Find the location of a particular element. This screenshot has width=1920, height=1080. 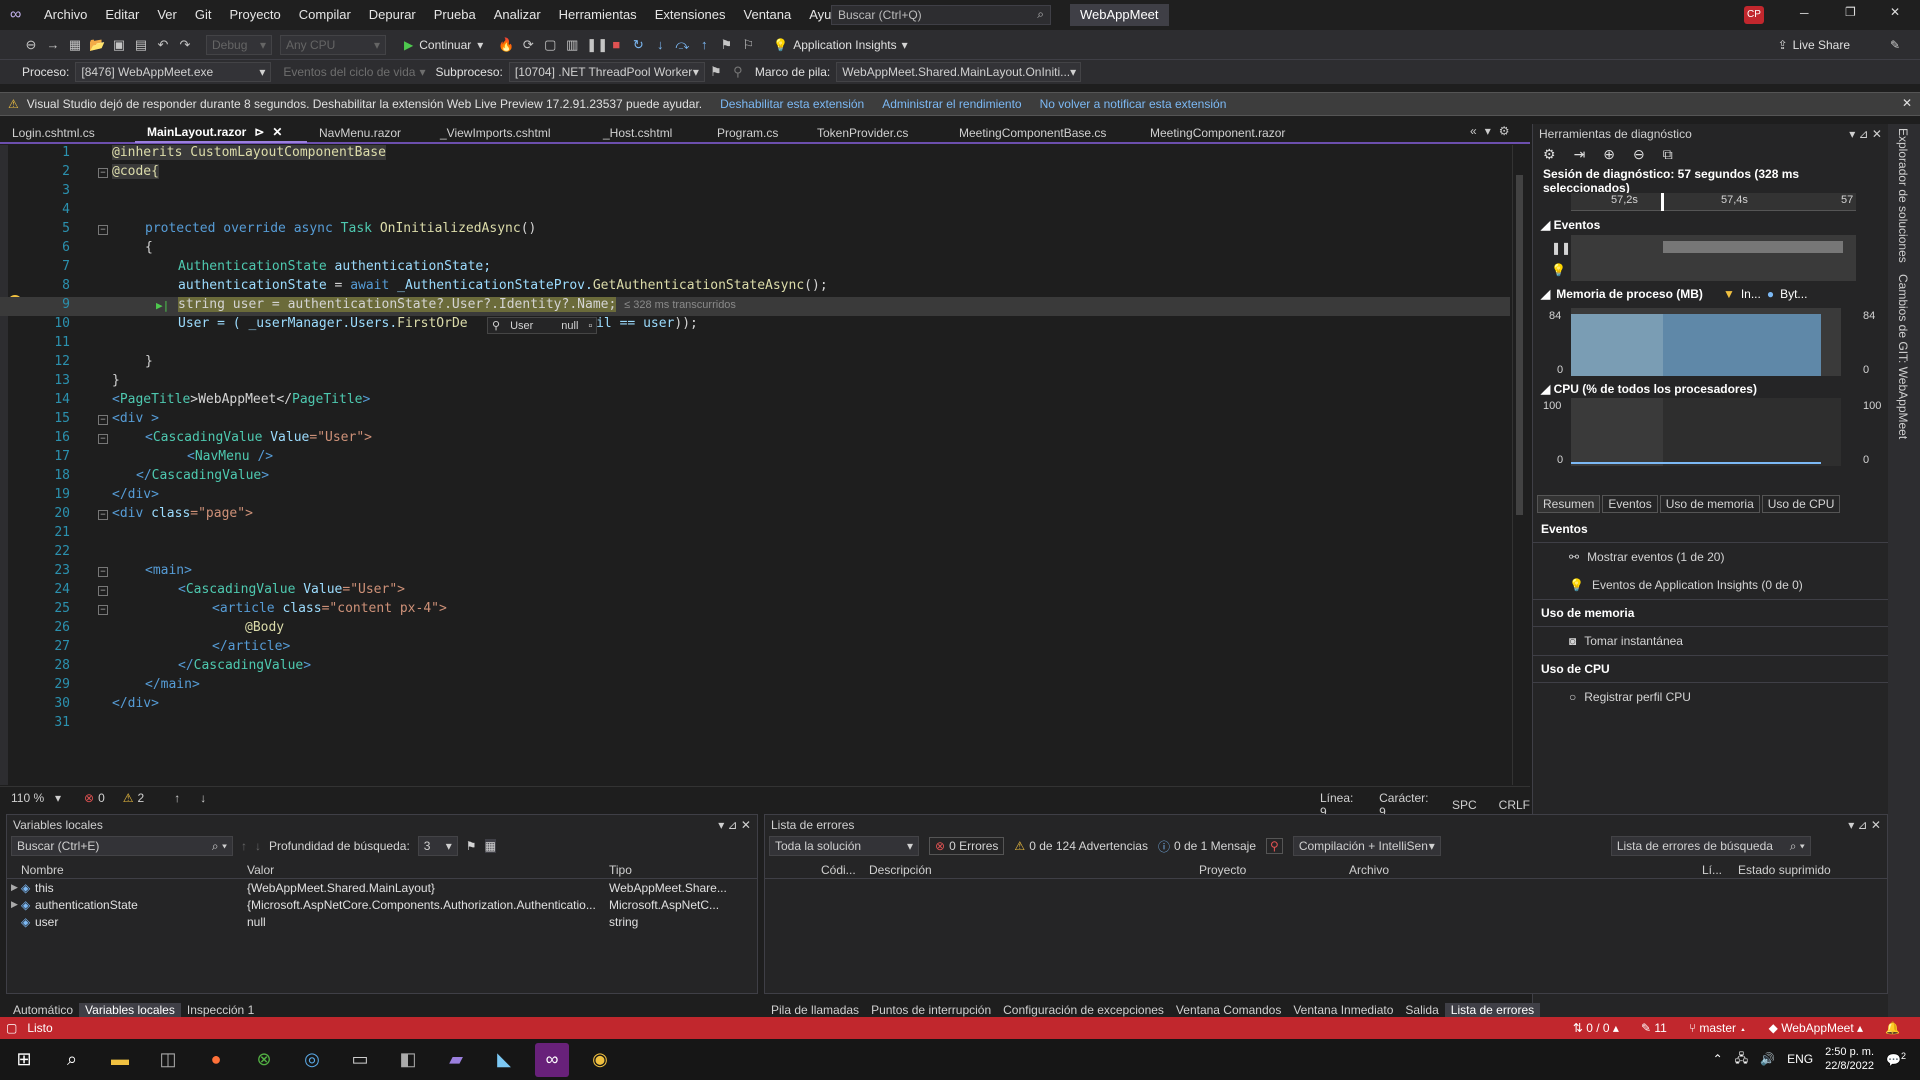

menu-item-prueba: Prueba is located at coordinates (455, 14).